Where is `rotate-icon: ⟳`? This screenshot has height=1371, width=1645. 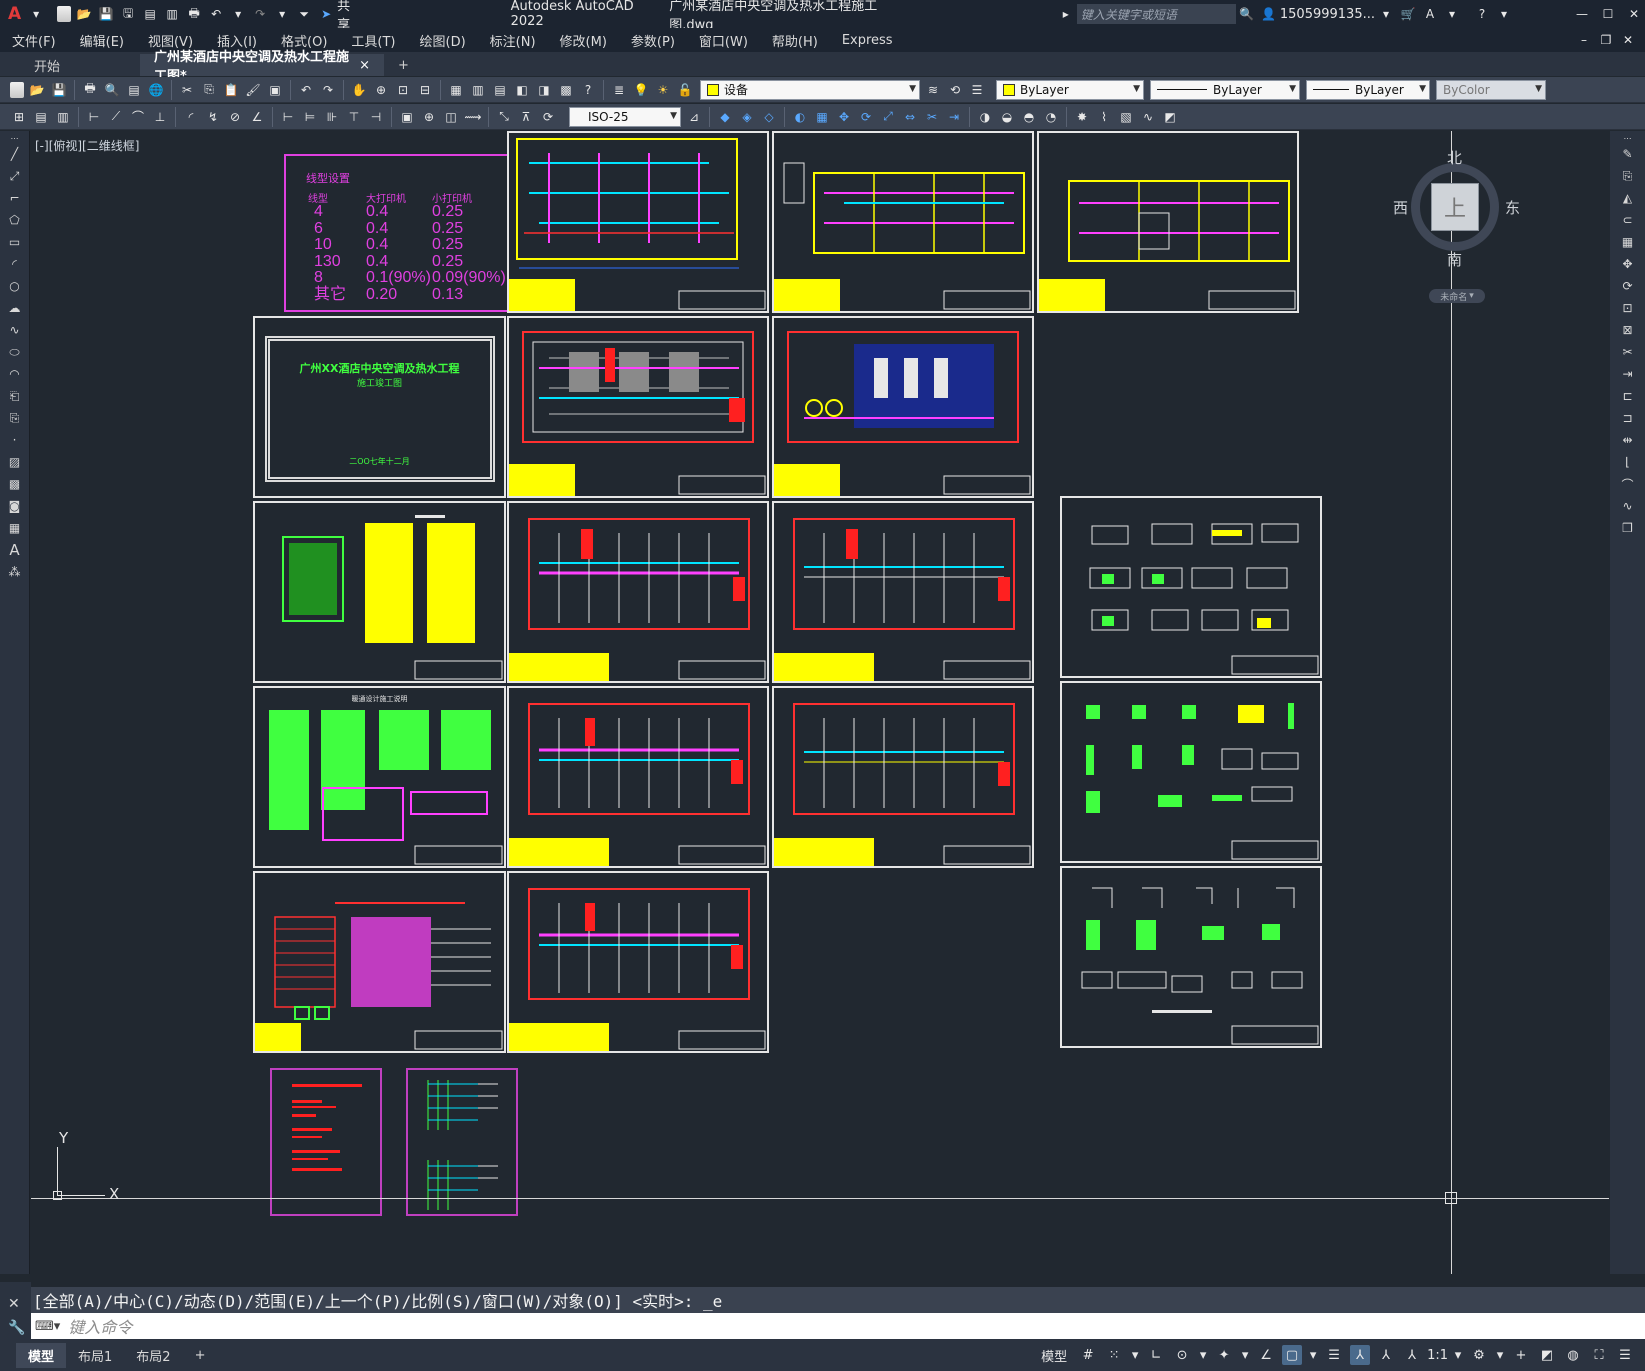
rotate-icon: ⟳ is located at coordinates (866, 117).